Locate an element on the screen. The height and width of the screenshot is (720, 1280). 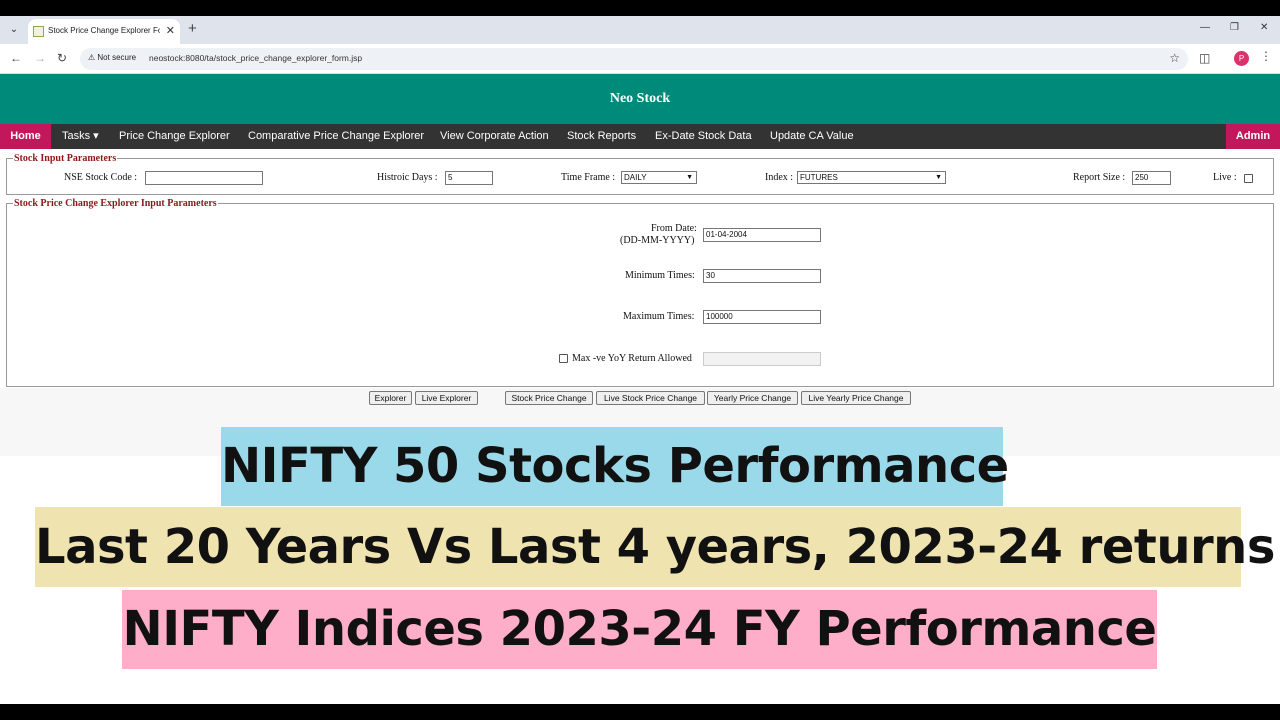
time-frame-select: DAILY ▼ is located at coordinates (659, 177).